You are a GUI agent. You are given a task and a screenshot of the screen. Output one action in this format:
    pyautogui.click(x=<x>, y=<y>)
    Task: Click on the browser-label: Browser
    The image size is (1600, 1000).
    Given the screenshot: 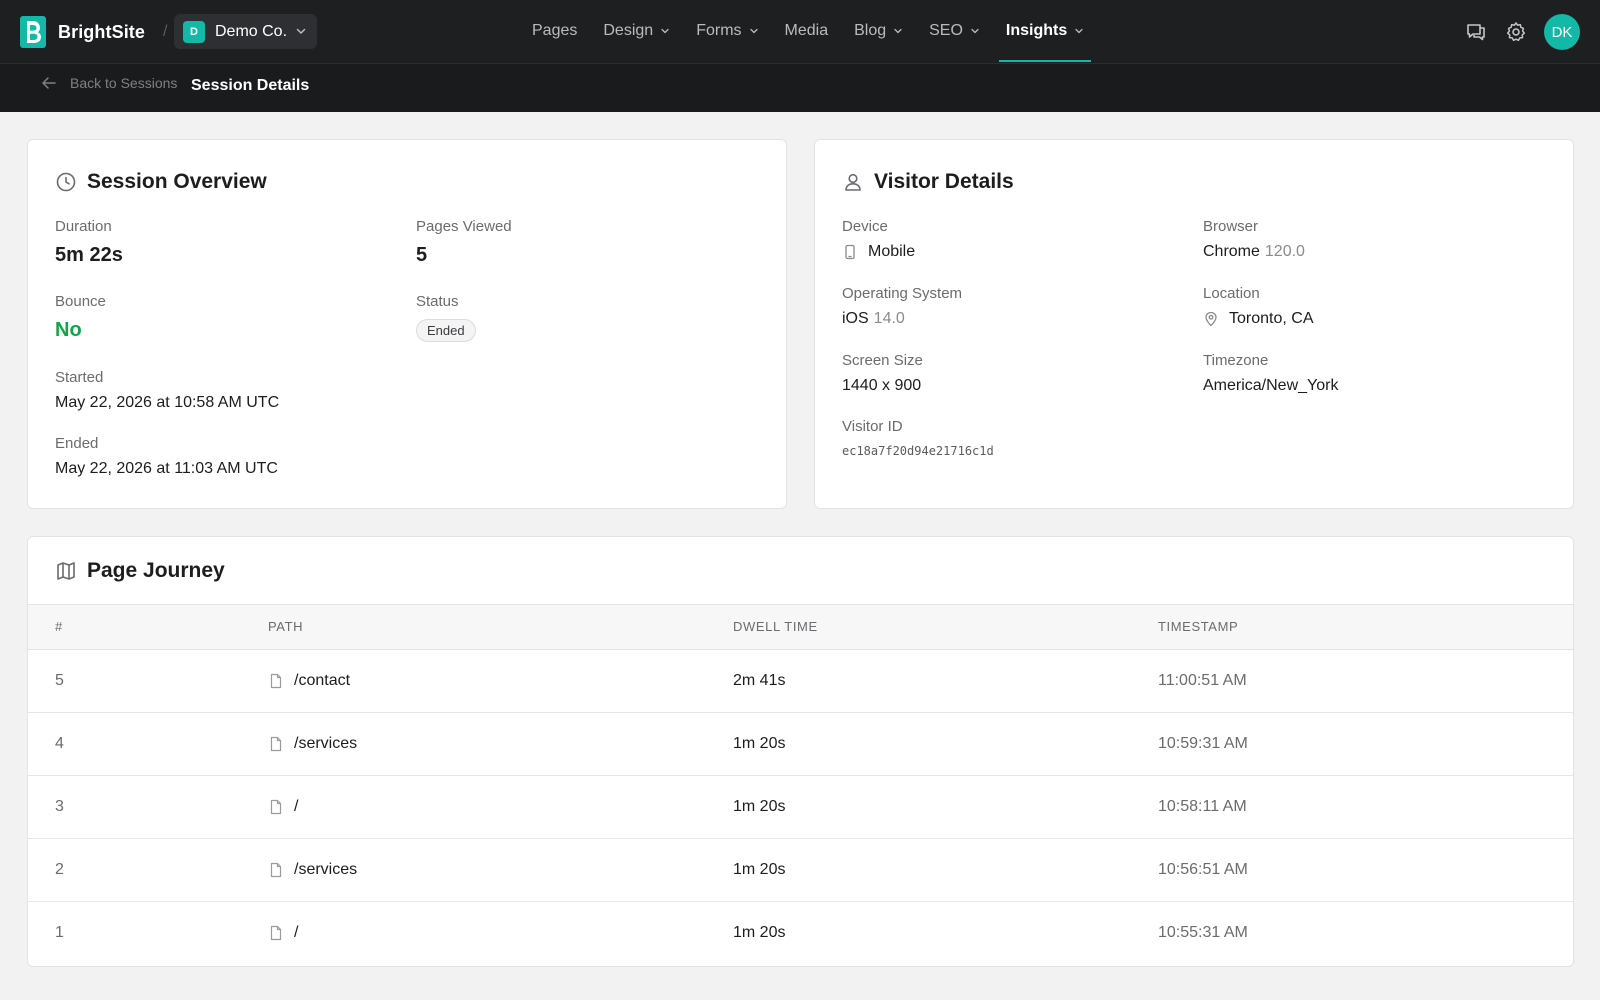 What is the action you would take?
    pyautogui.click(x=1231, y=226)
    